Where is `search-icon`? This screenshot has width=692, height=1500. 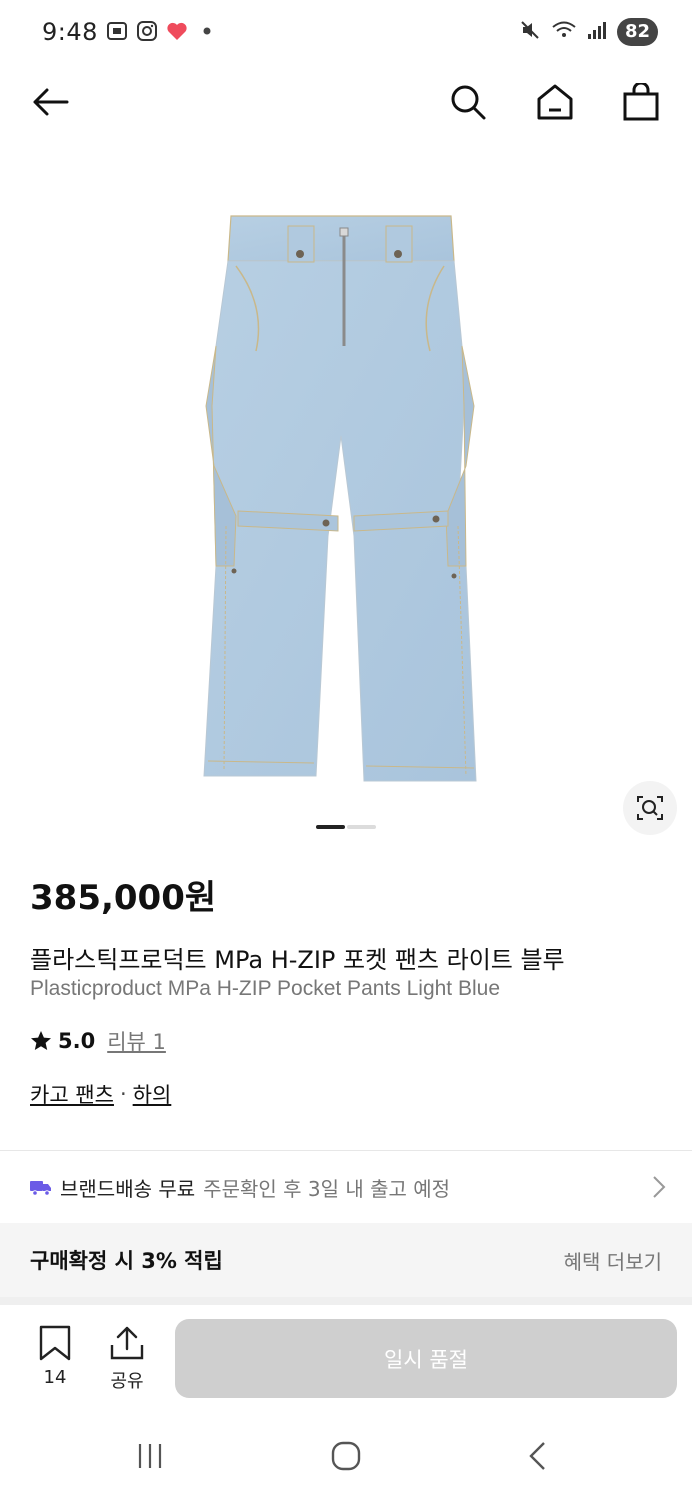 search-icon is located at coordinates (468, 102).